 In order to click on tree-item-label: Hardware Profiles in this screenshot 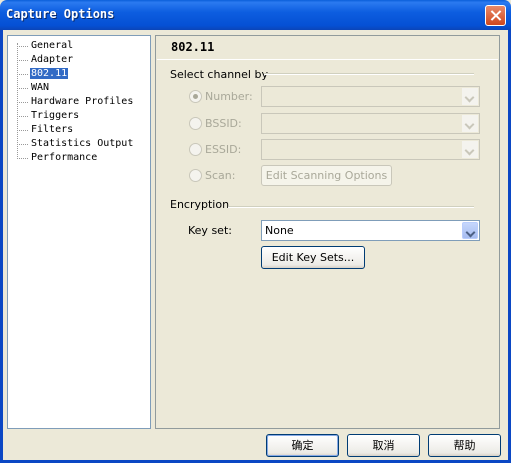, I will do `click(82, 101)`.